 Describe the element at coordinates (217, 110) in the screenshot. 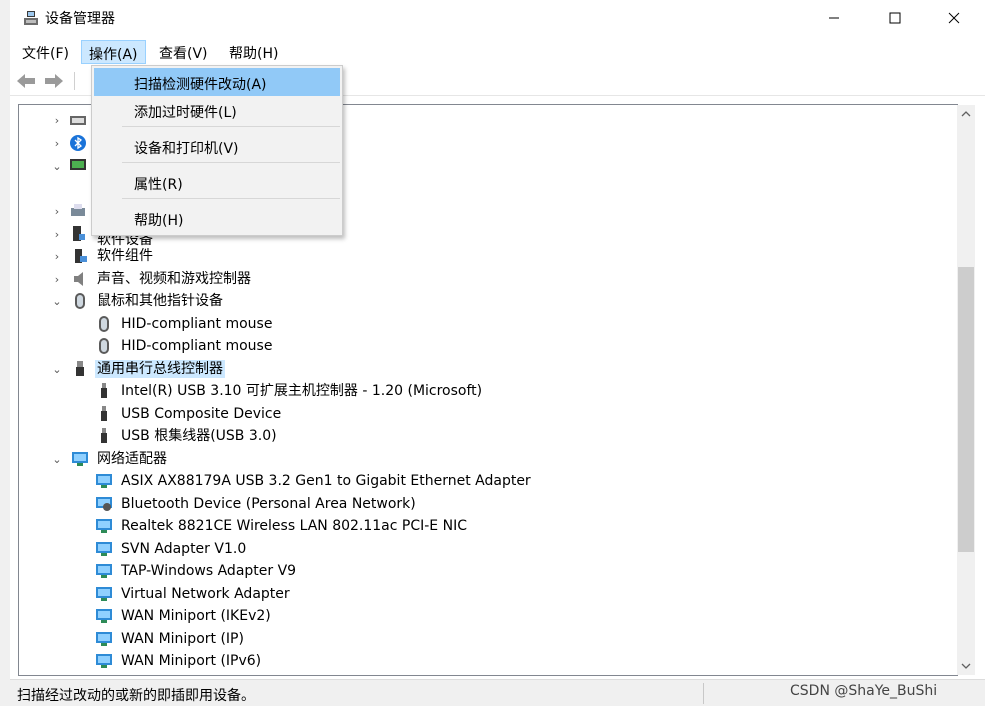

I see `menu-add-legacy-hardware: 添加过时硬件(L)` at that location.